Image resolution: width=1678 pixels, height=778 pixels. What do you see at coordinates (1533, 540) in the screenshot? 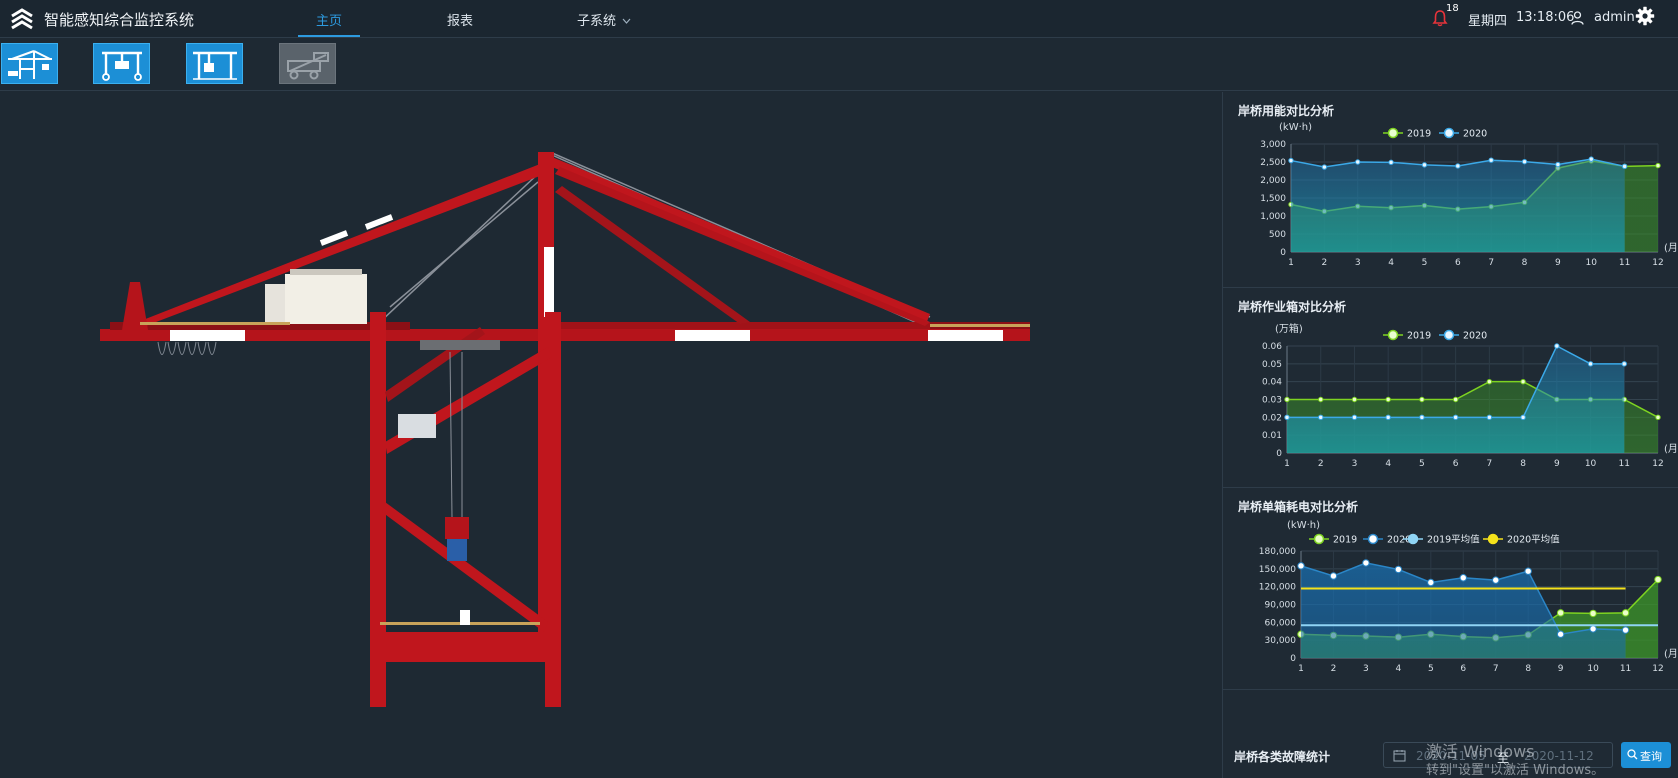
I see `legend-label: 2020平均值` at bounding box center [1533, 540].